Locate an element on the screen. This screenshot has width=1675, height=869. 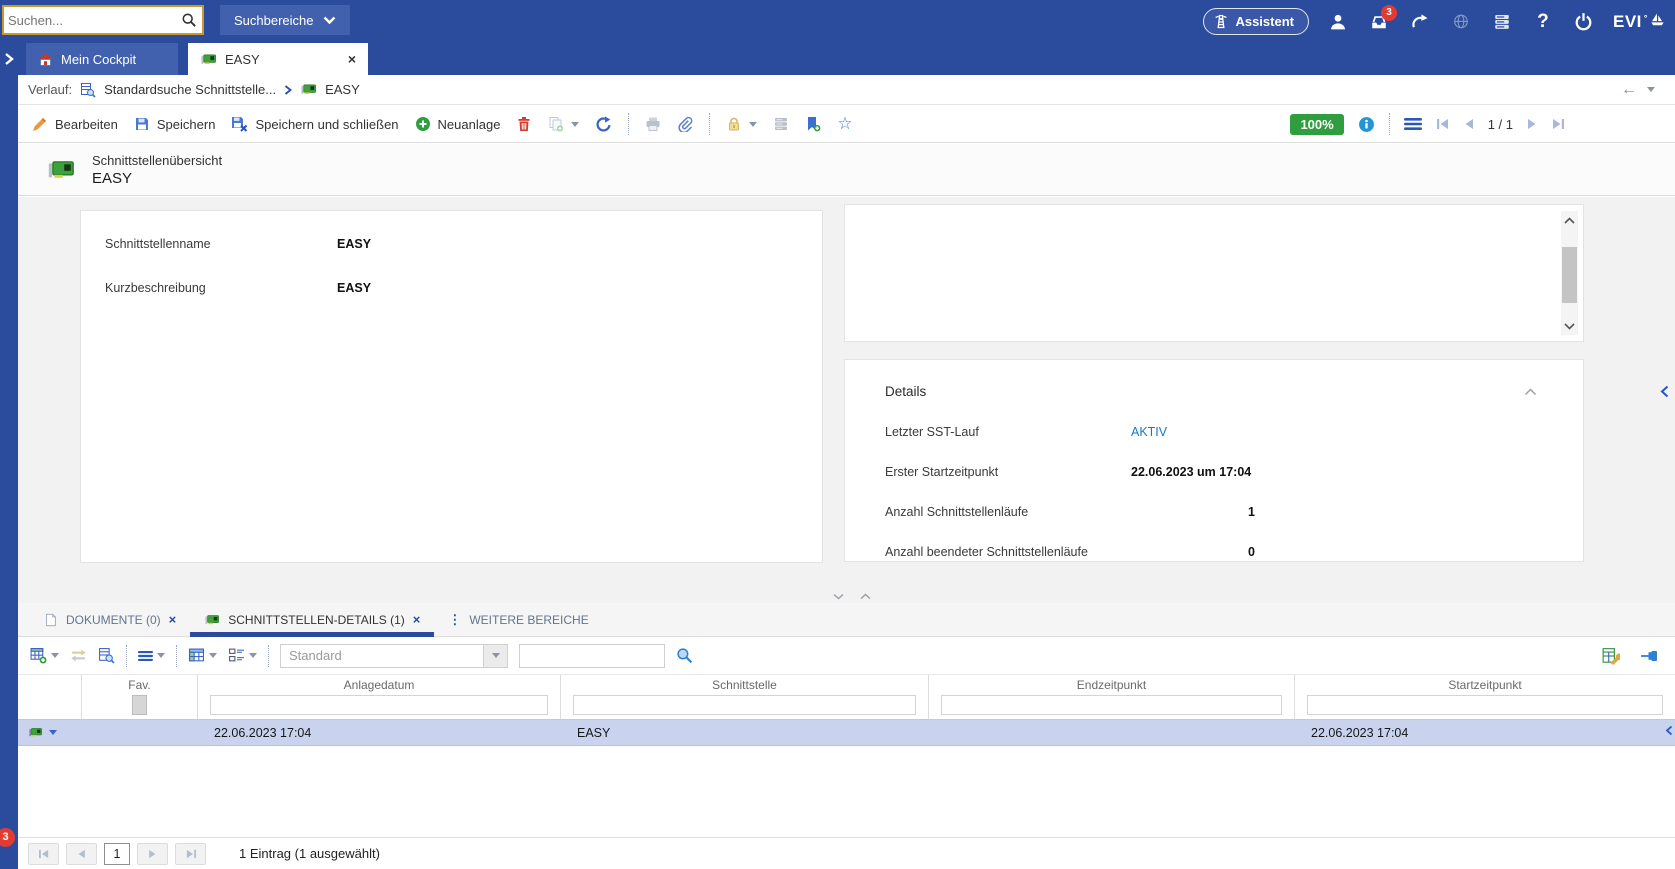
column-anlagedatum: Anlagedatum is located at coordinates (379, 697).